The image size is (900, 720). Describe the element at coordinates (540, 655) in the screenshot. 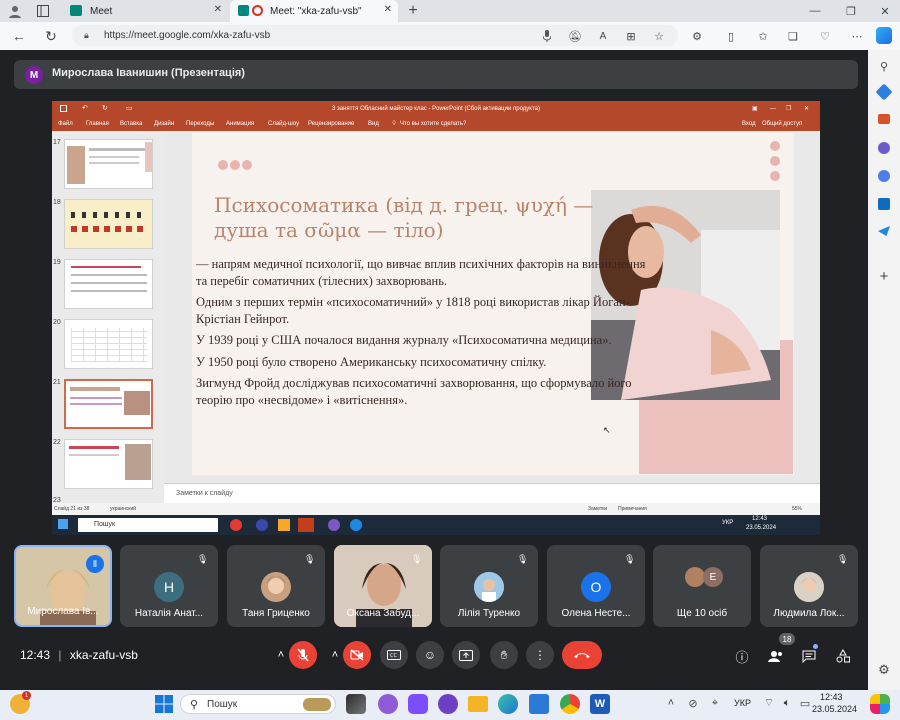

I see `more-options-button: ⋮` at that location.